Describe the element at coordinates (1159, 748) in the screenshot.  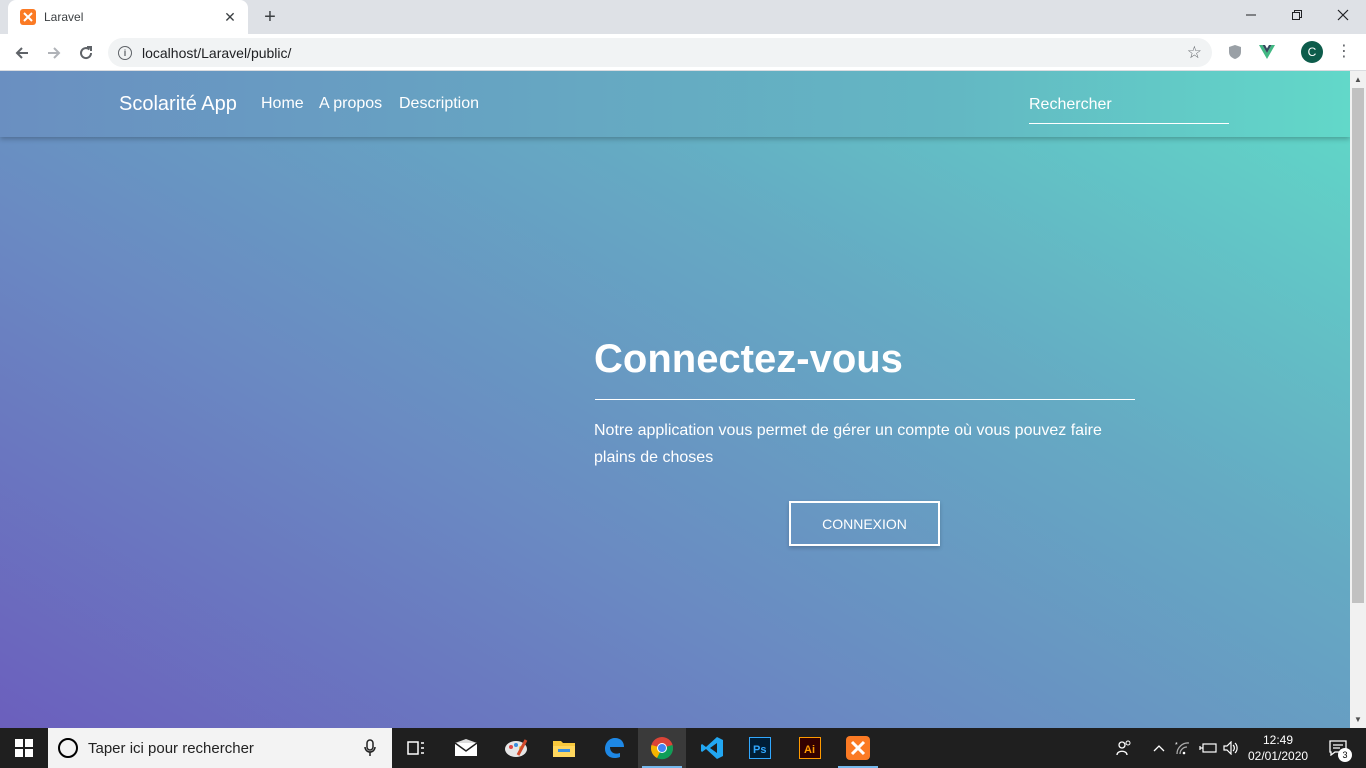
I see `show-hidden-icons-icon` at that location.